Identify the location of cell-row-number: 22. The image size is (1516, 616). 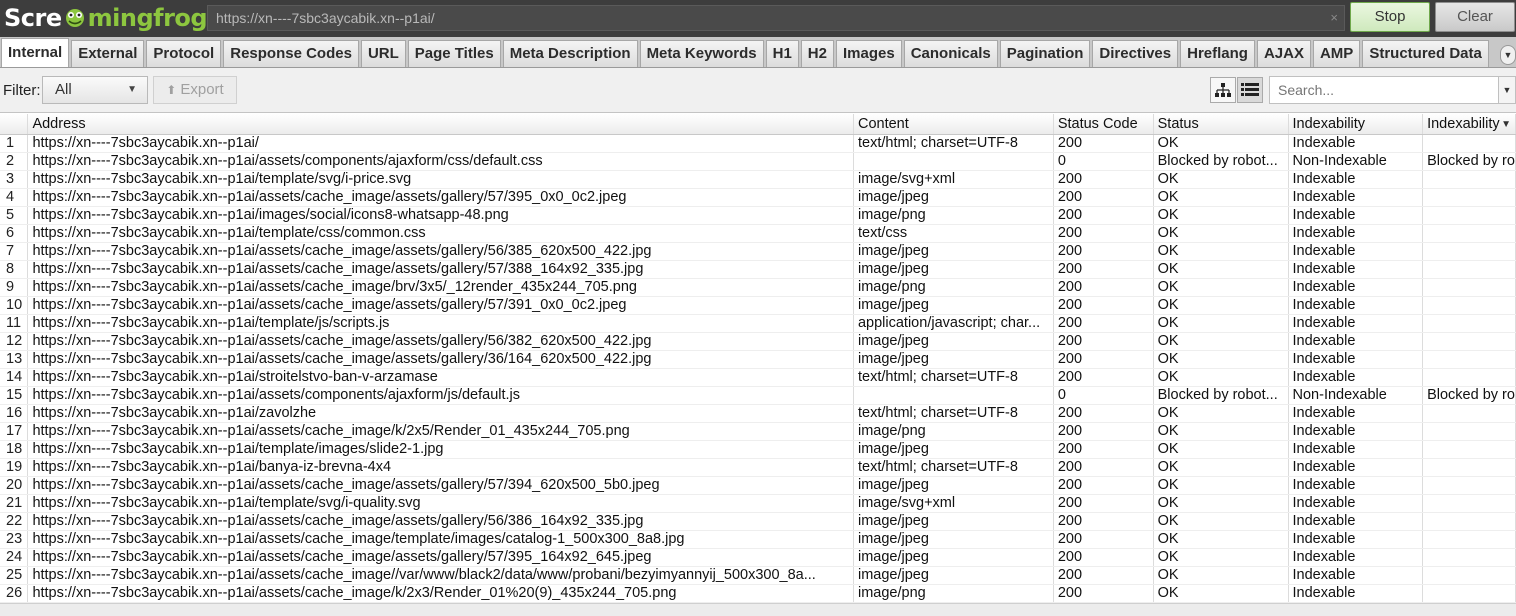
(14, 521).